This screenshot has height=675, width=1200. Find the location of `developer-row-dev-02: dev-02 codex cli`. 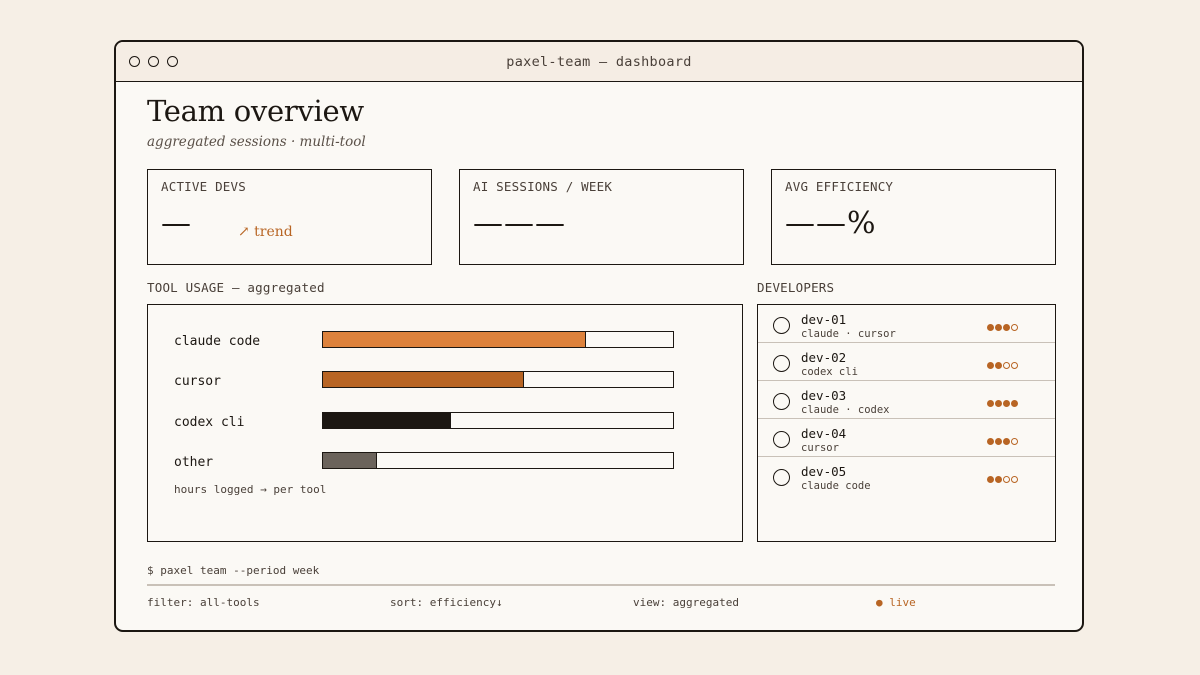

developer-row-dev-02: dev-02 codex cli is located at coordinates (906, 362).